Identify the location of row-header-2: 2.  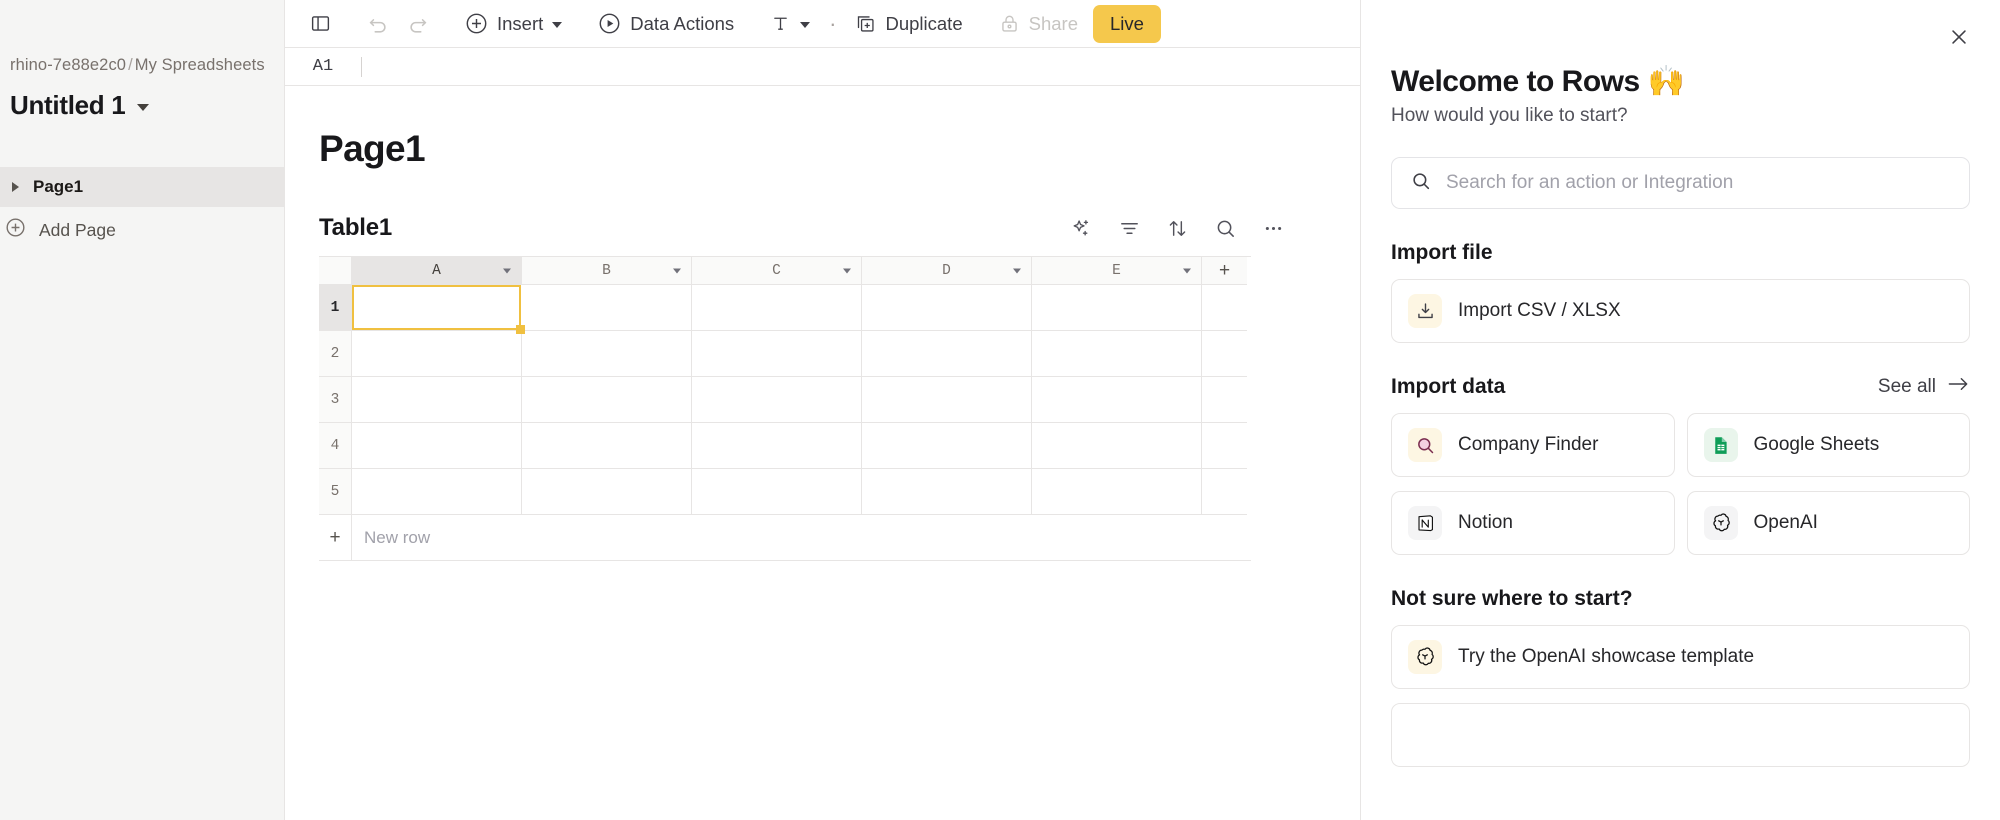
(335, 354).